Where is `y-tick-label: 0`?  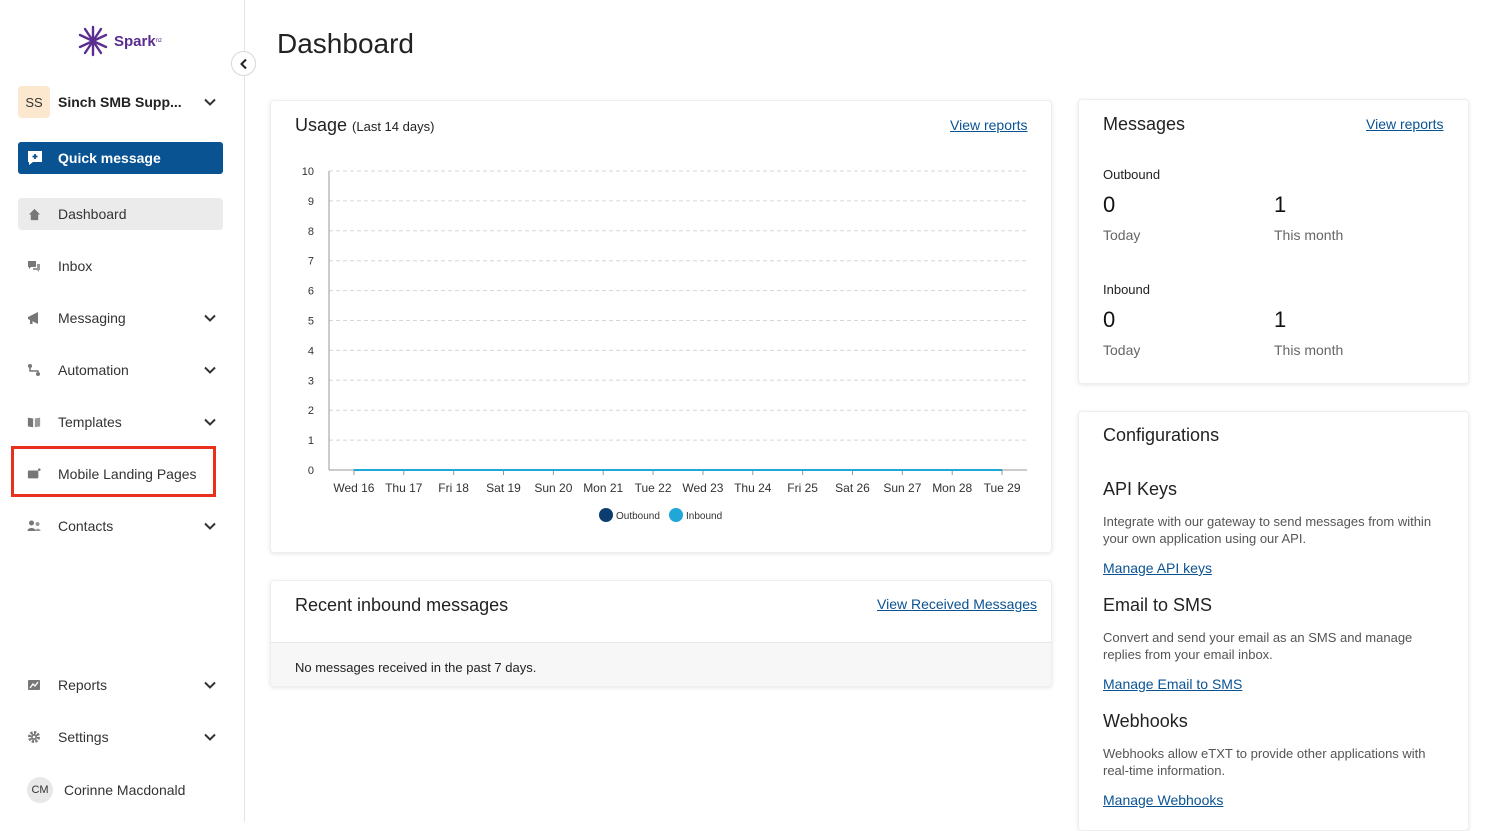 y-tick-label: 0 is located at coordinates (311, 471).